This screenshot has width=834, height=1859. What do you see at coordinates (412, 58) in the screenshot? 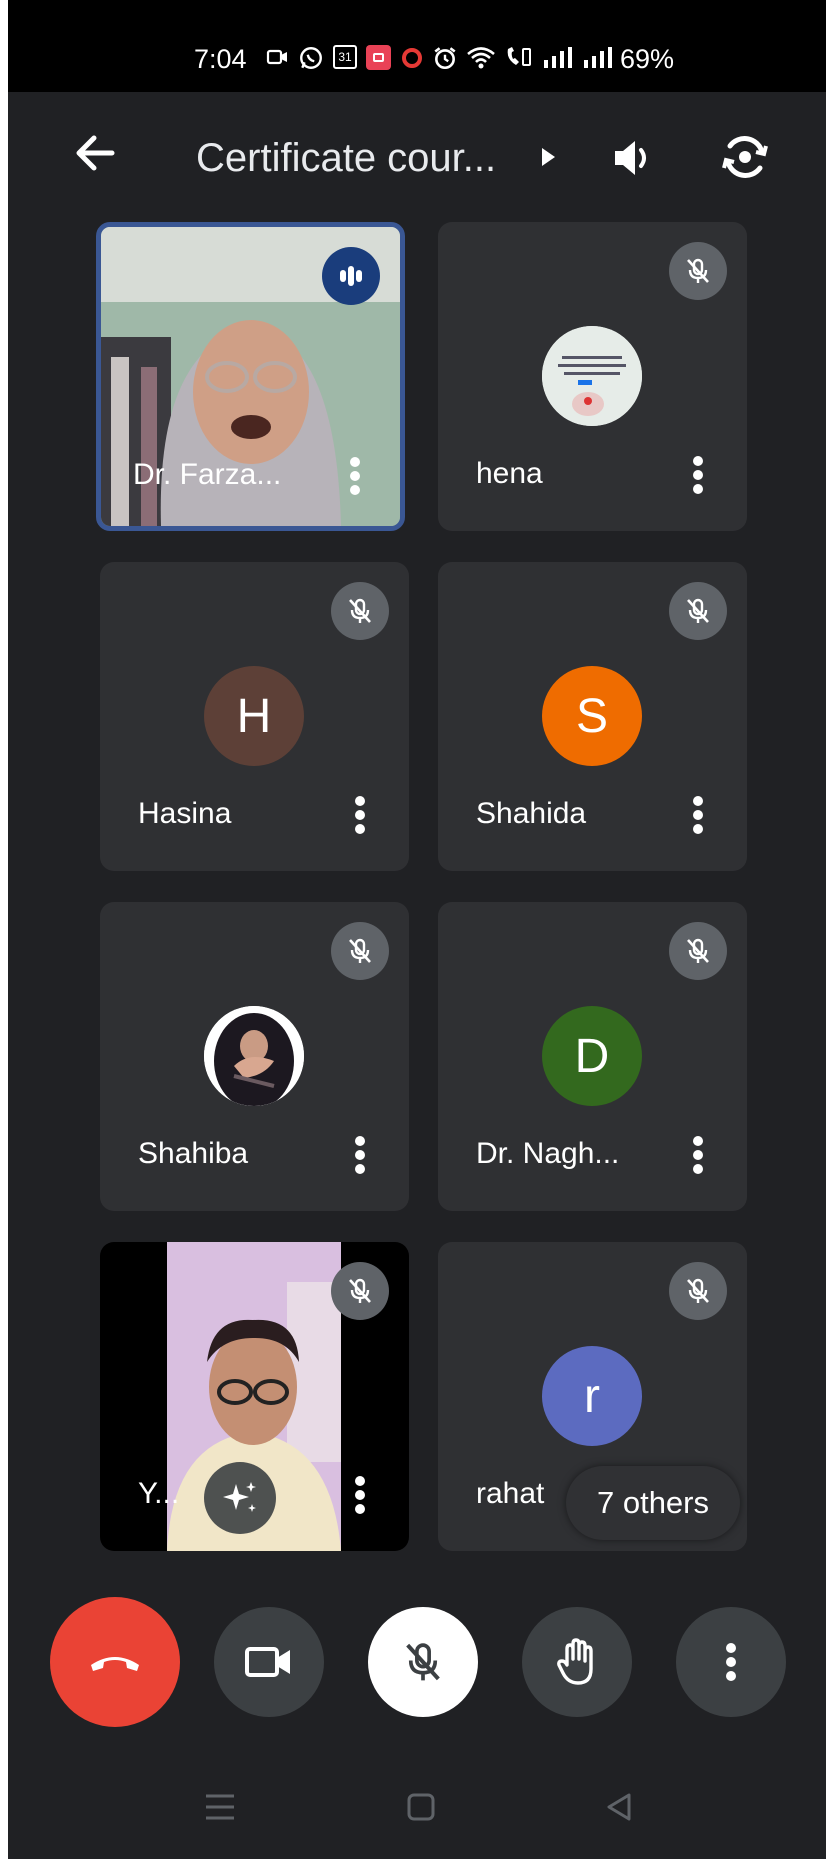
I see `circle-icon` at bounding box center [412, 58].